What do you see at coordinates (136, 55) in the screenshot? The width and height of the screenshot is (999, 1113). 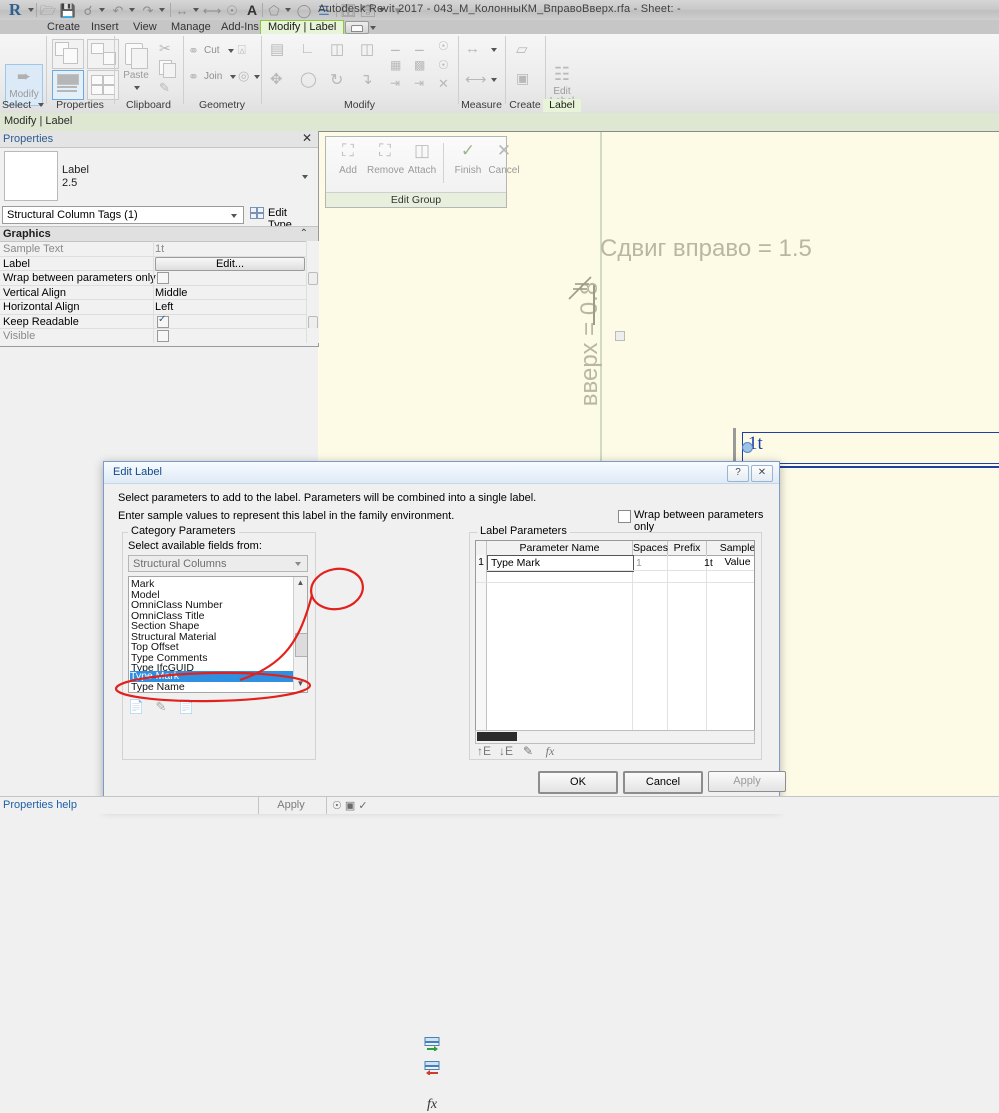 I see `paste-icon` at bounding box center [136, 55].